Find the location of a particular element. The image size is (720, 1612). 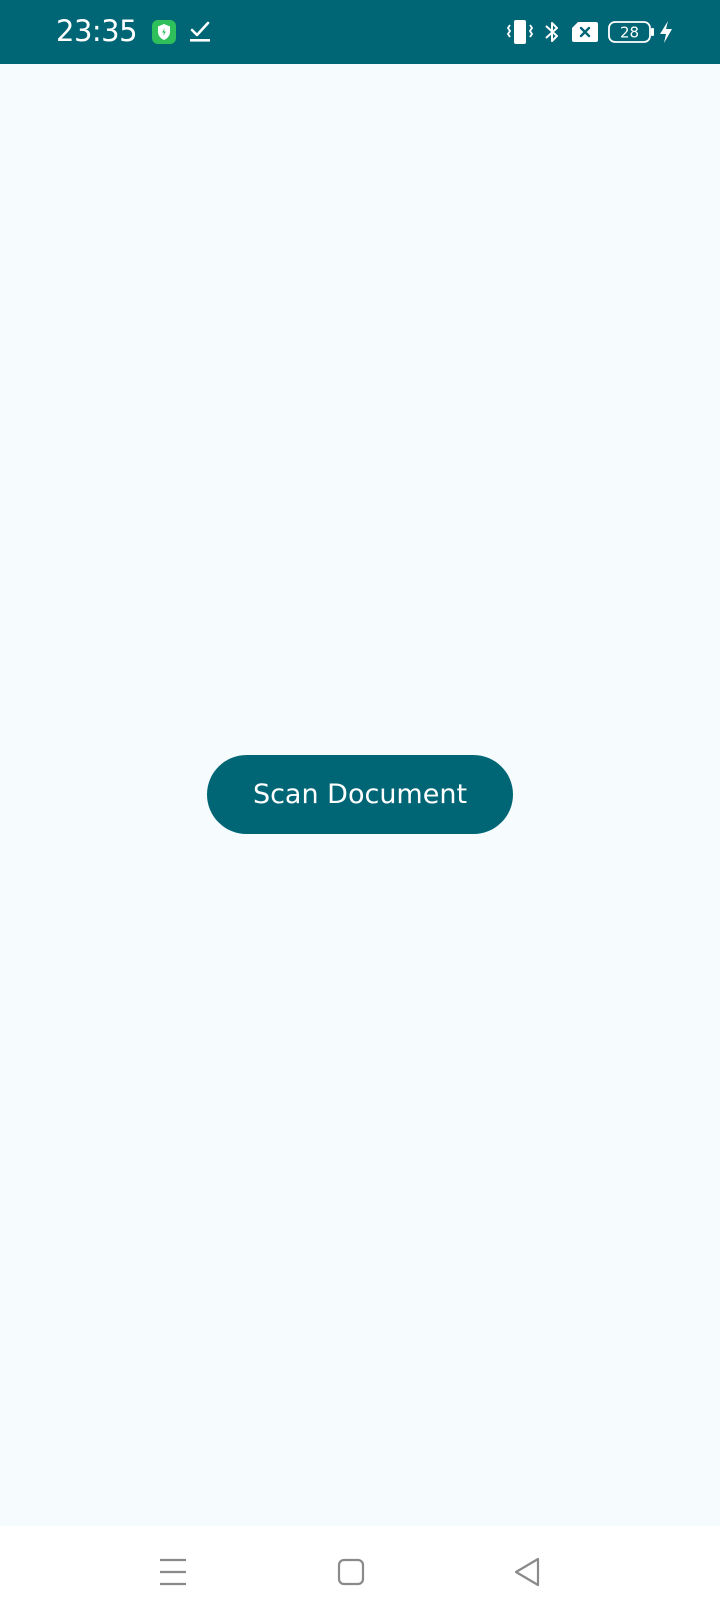

battery-icon: 28 is located at coordinates (631, 32).